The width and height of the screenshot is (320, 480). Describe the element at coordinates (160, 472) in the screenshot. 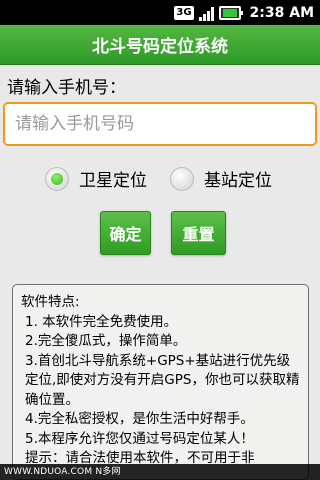

I see `watermark: WWW.NDUOA.COM N多网` at that location.